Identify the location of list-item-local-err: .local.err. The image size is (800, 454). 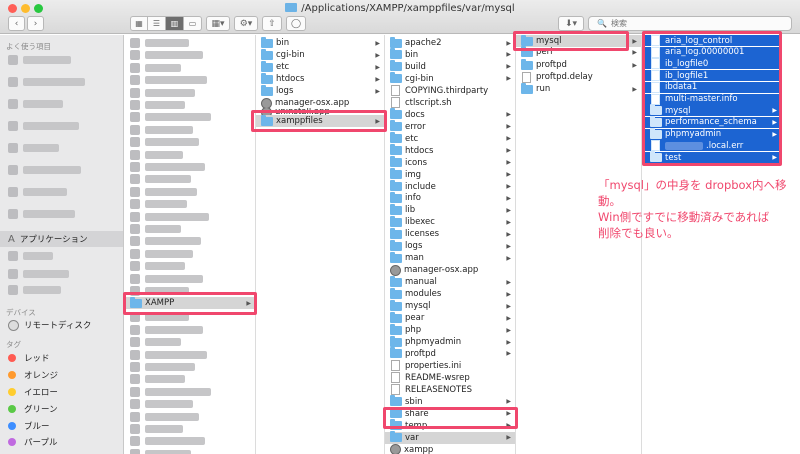
(713, 146).